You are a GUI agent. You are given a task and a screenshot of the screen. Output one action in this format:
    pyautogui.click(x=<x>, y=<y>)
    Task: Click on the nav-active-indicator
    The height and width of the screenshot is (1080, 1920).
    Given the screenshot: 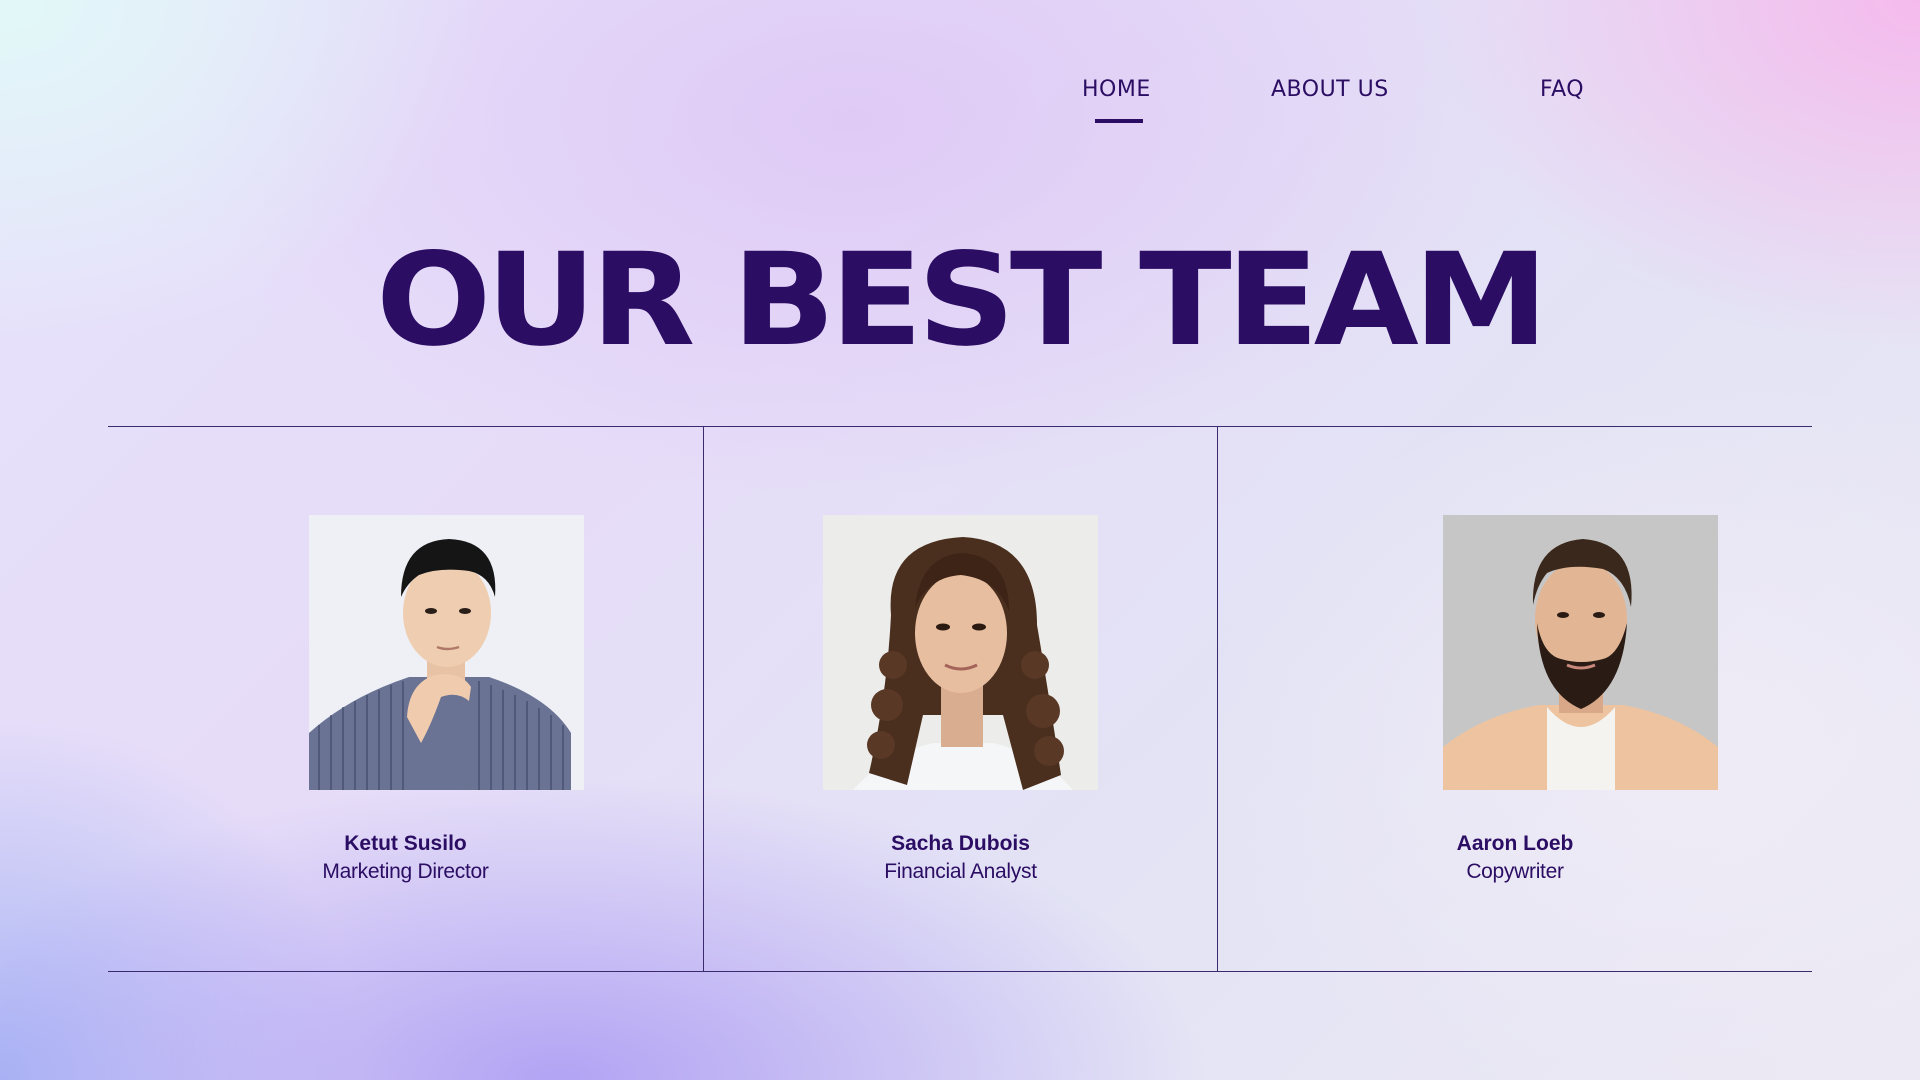 What is the action you would take?
    pyautogui.click(x=1119, y=121)
    